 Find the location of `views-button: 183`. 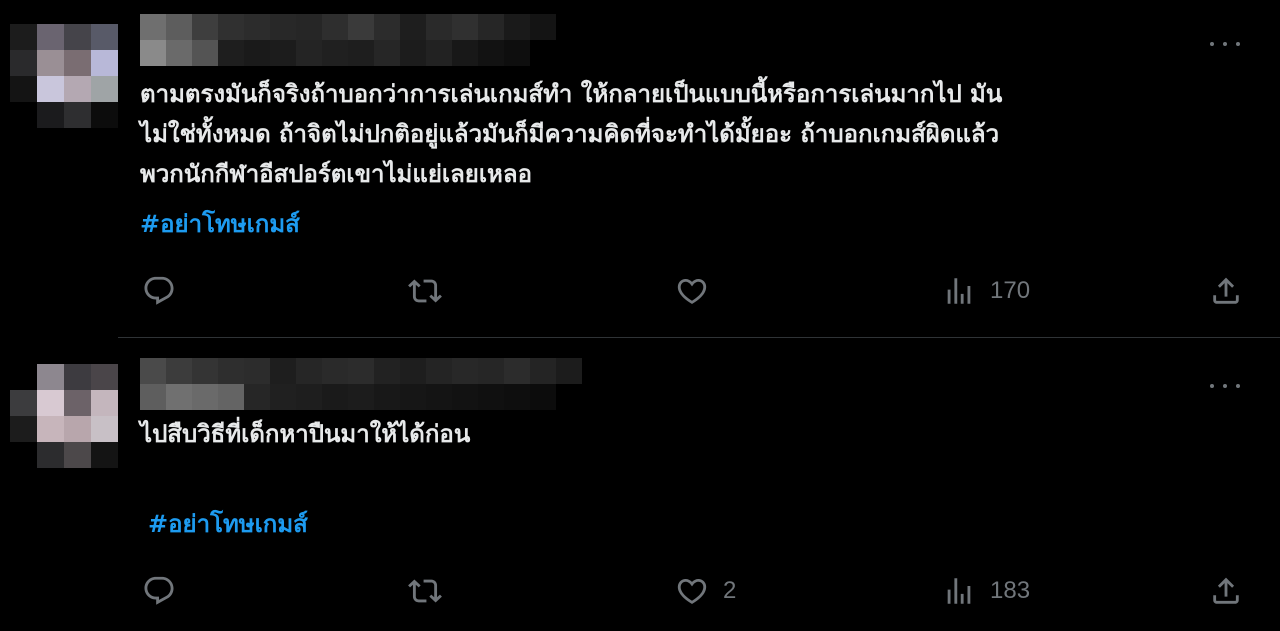

views-button: 183 is located at coordinates (986, 591).